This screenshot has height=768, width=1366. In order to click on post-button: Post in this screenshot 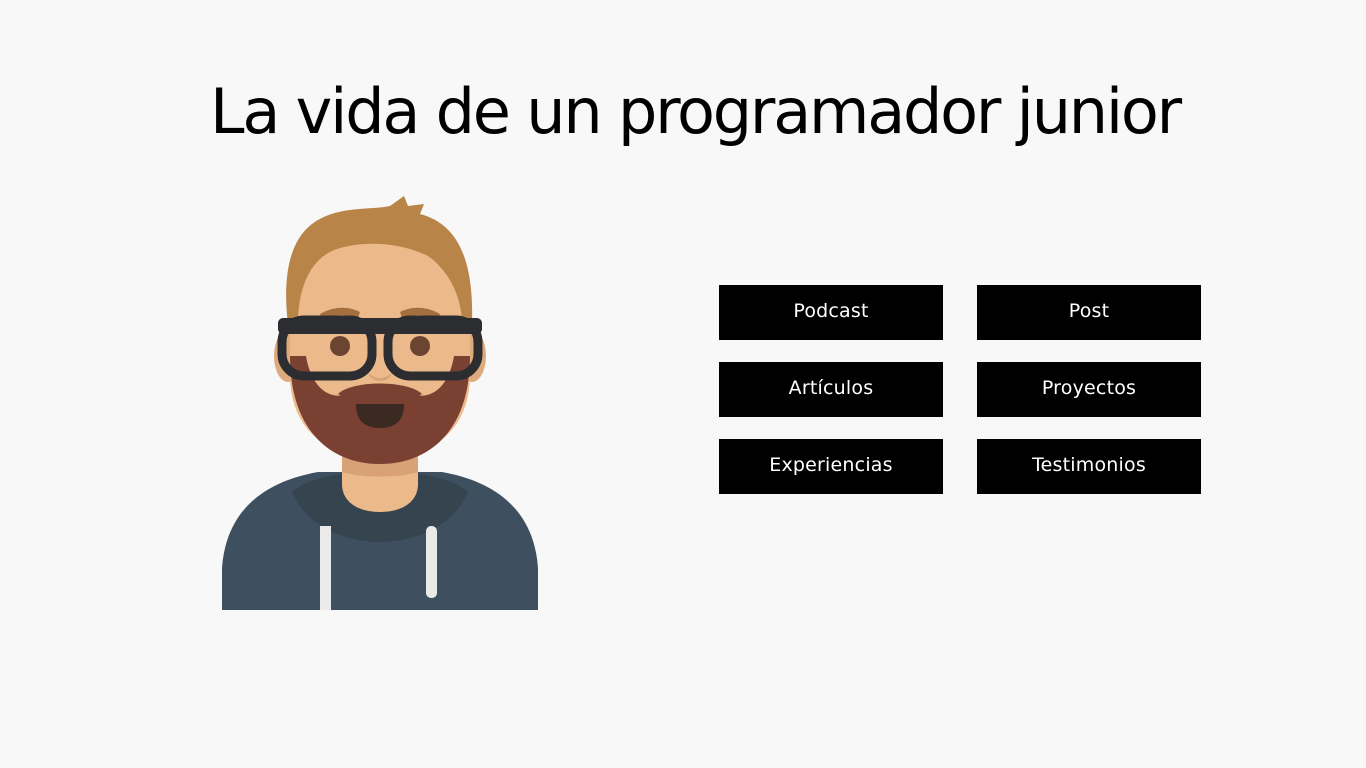, I will do `click(1089, 312)`.